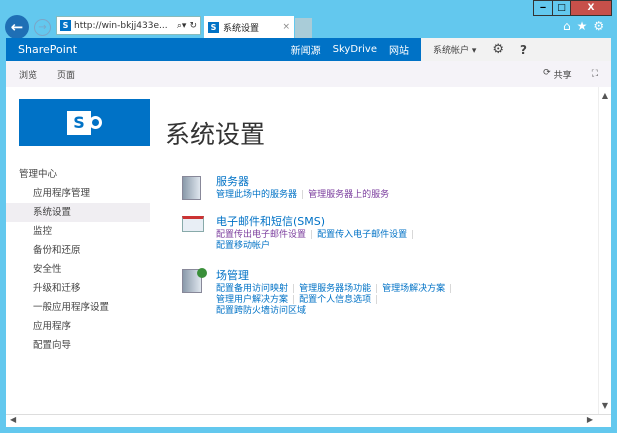 The image size is (617, 433). I want to click on share-button: ⟳ 共享, so click(557, 74).